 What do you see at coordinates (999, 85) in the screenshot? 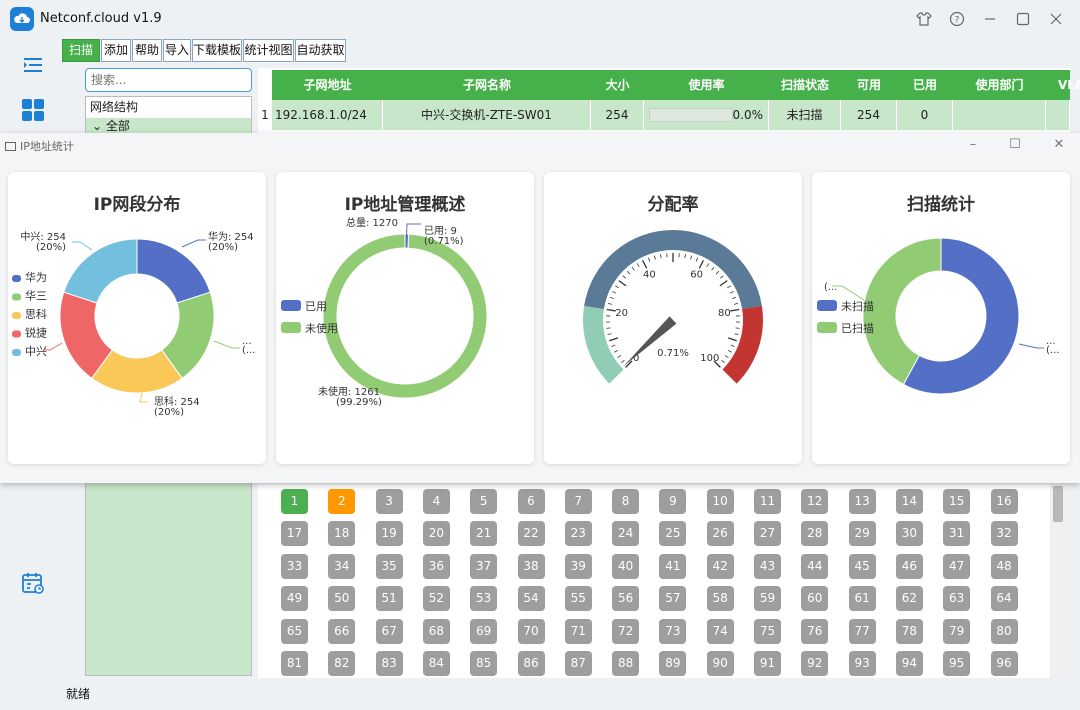
I see `column-header: 使用部门` at bounding box center [999, 85].